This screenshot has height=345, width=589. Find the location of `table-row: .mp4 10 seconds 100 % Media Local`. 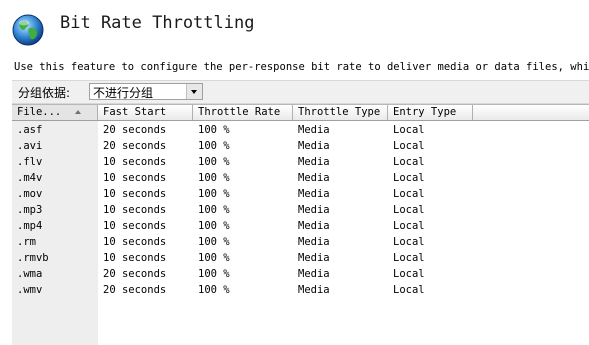

table-row: .mp4 10 seconds 100 % Media Local is located at coordinates (300, 226).